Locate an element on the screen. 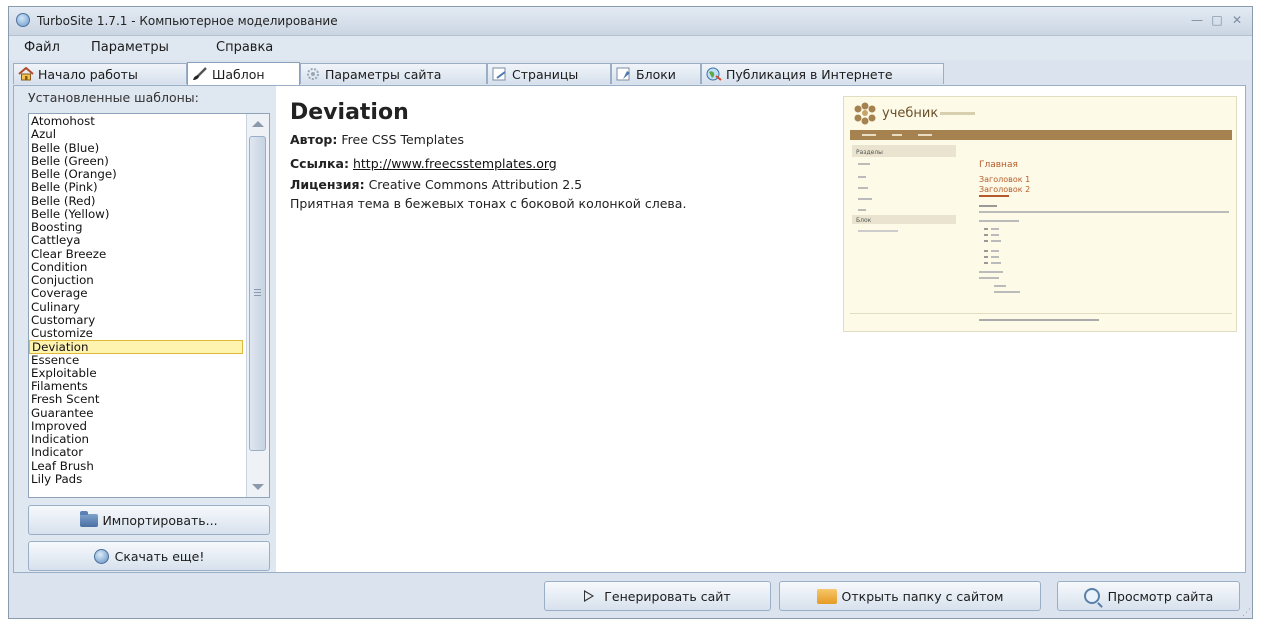  download-label: Скачать еще! is located at coordinates (159, 556).